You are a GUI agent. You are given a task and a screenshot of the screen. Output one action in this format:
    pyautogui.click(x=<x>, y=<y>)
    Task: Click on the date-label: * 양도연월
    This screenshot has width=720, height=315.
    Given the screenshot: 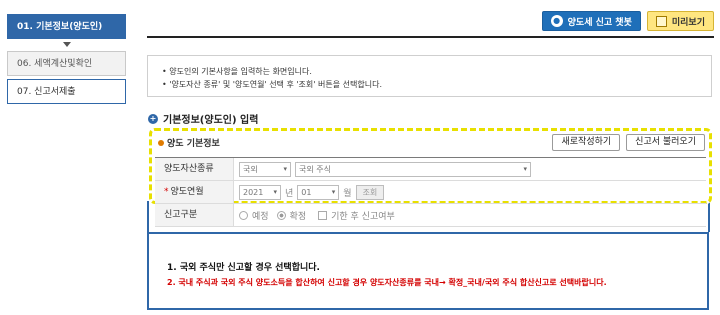 What is the action you would take?
    pyautogui.click(x=194, y=192)
    